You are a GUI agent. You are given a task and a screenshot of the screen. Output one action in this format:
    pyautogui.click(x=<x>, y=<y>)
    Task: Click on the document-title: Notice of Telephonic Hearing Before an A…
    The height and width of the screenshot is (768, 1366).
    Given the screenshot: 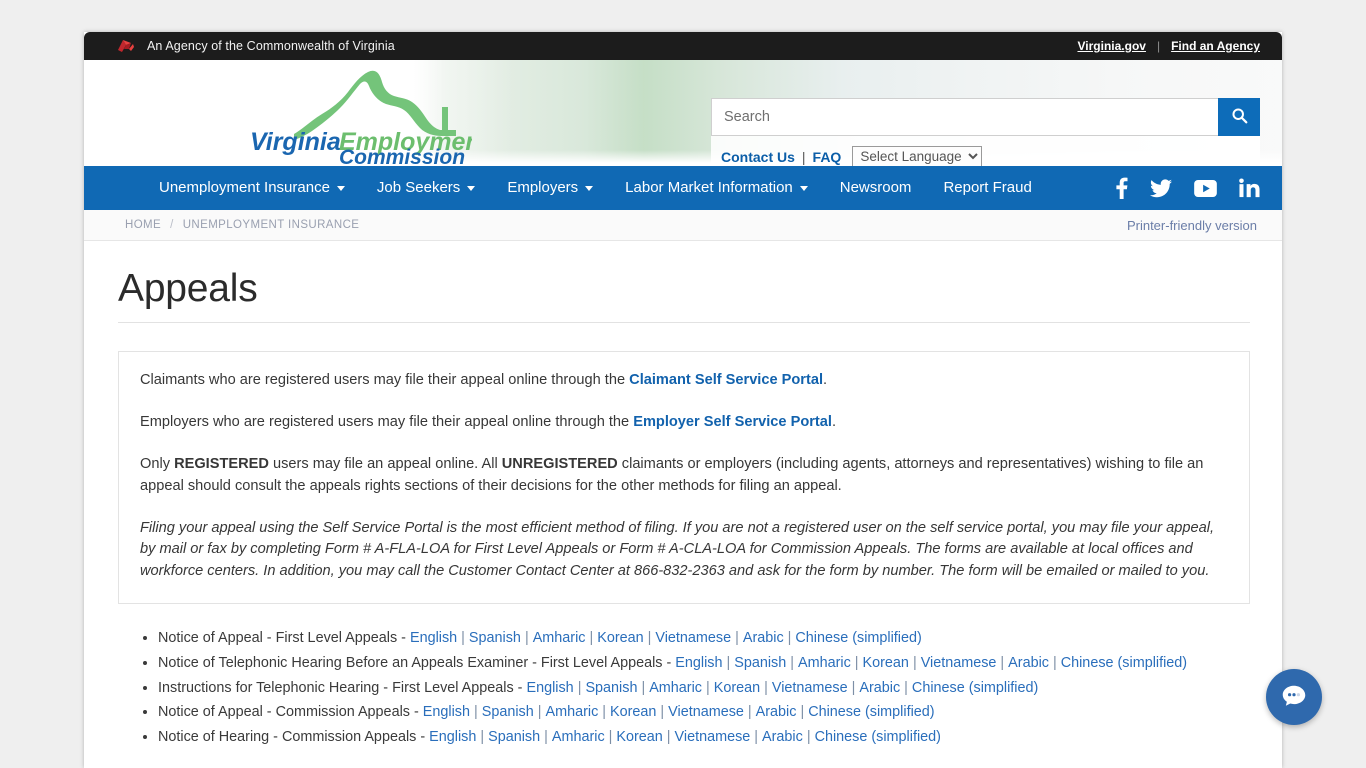 What is the action you would take?
    pyautogui.click(x=417, y=662)
    